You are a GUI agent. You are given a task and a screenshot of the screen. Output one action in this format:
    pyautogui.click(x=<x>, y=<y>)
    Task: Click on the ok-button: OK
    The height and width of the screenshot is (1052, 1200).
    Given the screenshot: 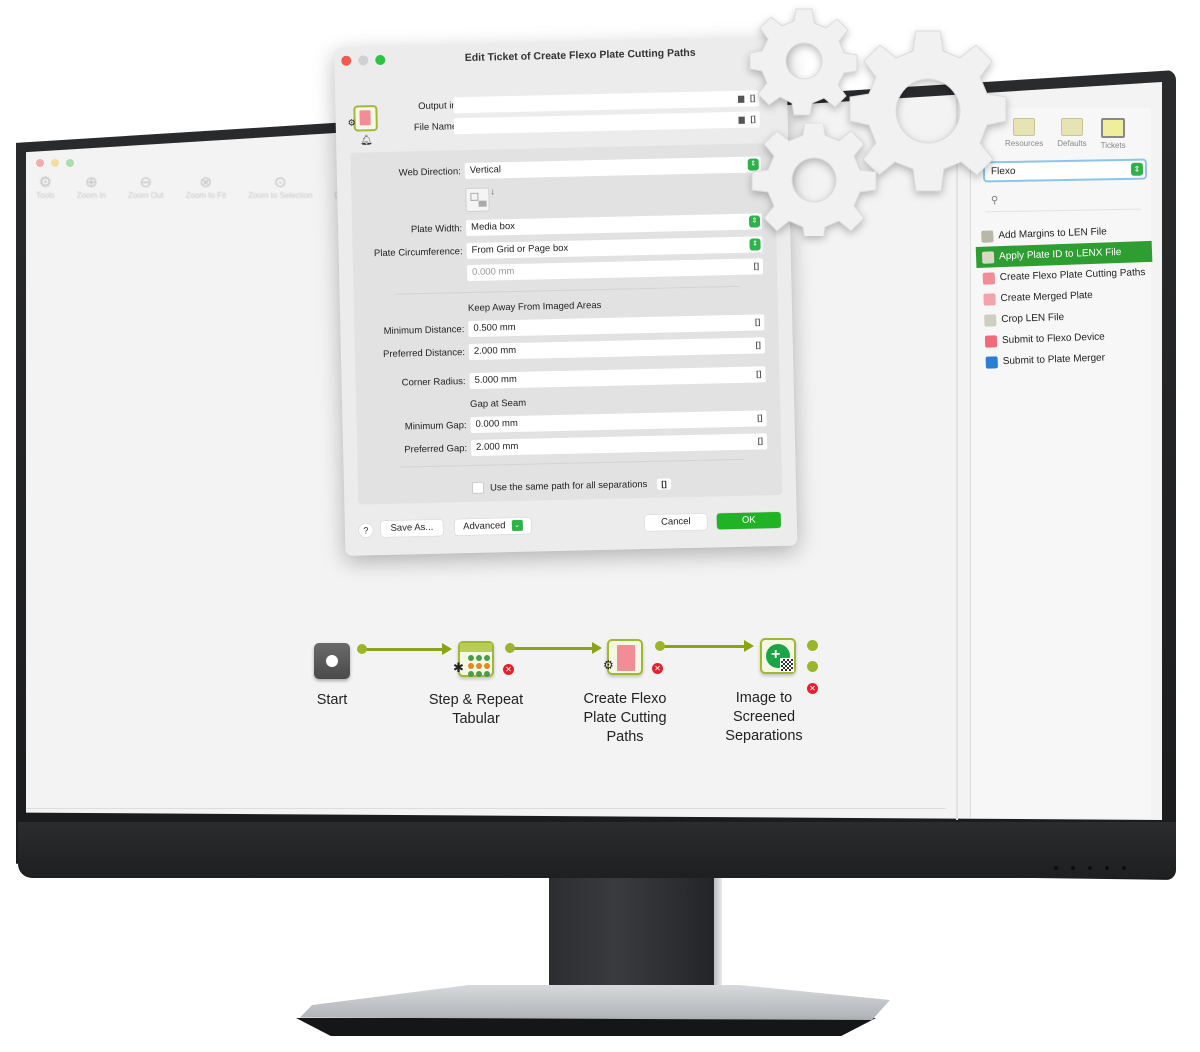 What is the action you would take?
    pyautogui.click(x=749, y=520)
    